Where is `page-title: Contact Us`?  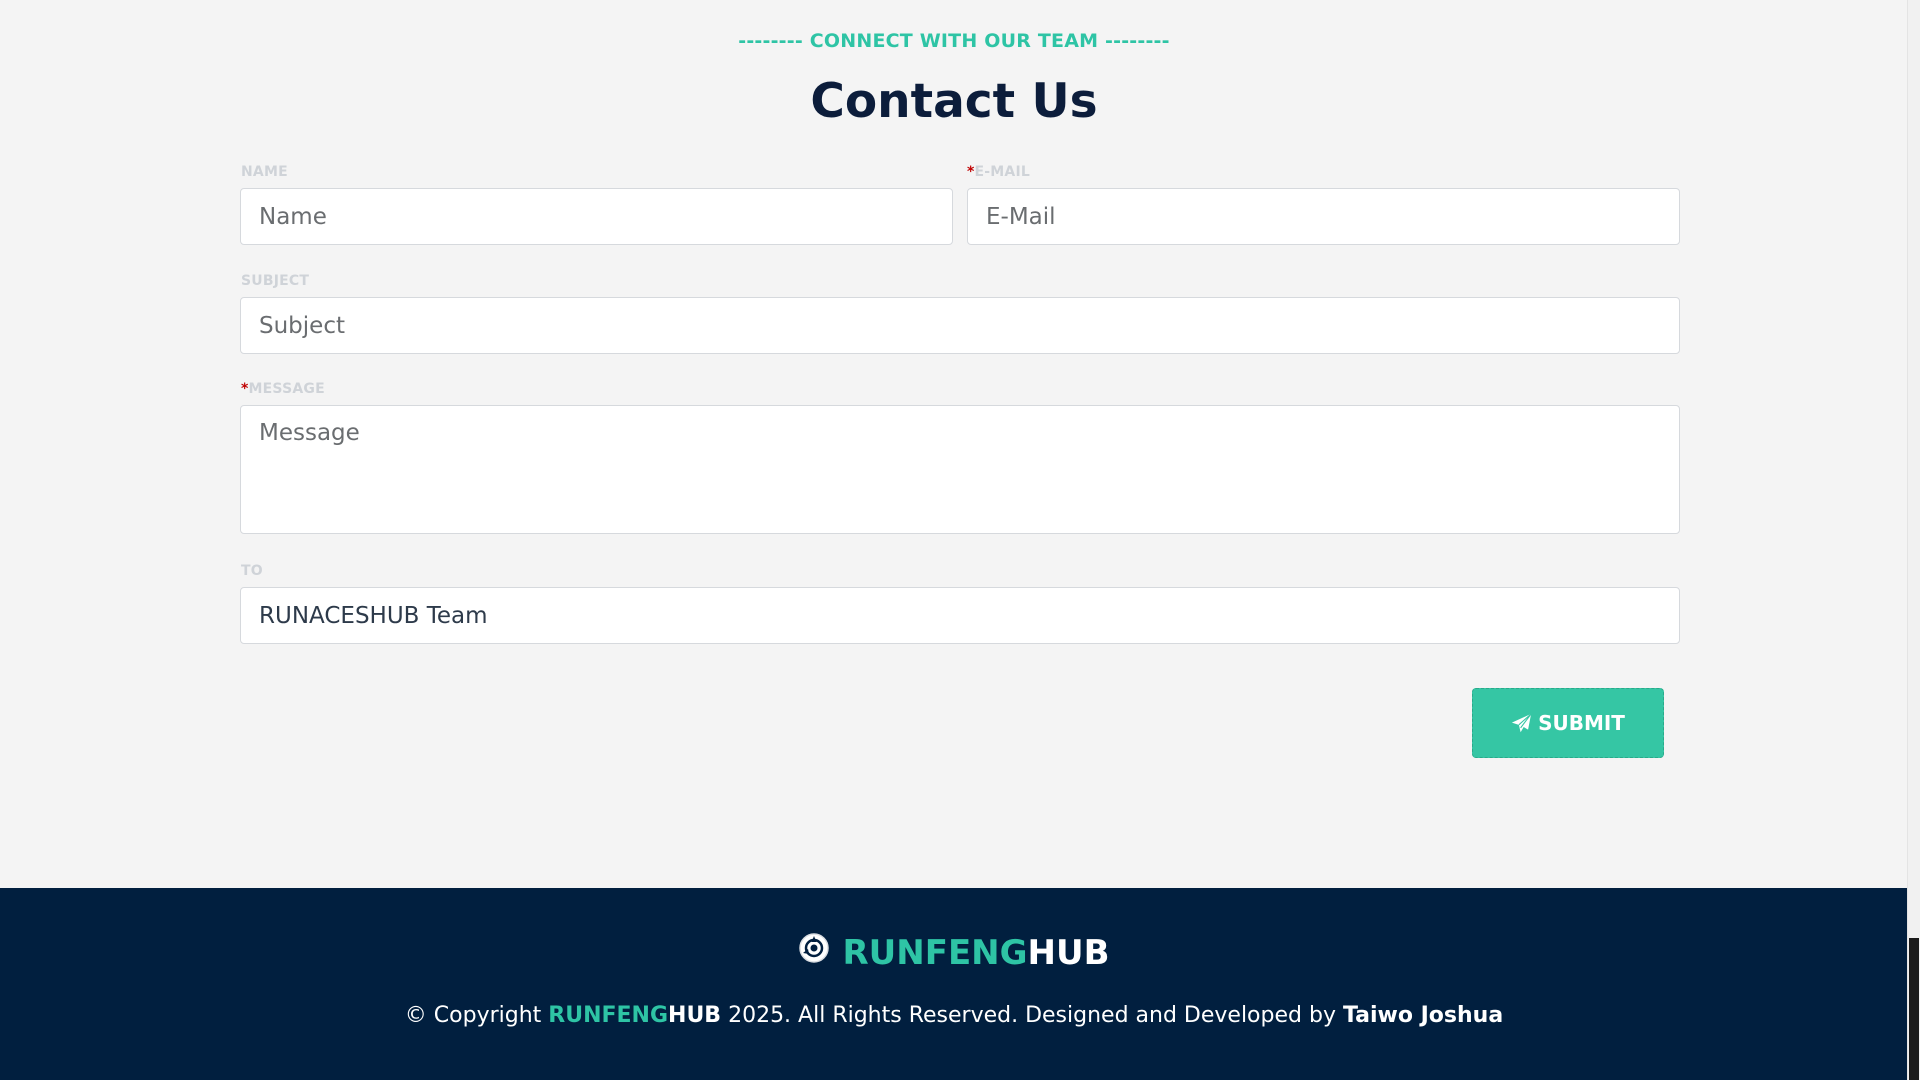
page-title: Contact Us is located at coordinates (954, 101).